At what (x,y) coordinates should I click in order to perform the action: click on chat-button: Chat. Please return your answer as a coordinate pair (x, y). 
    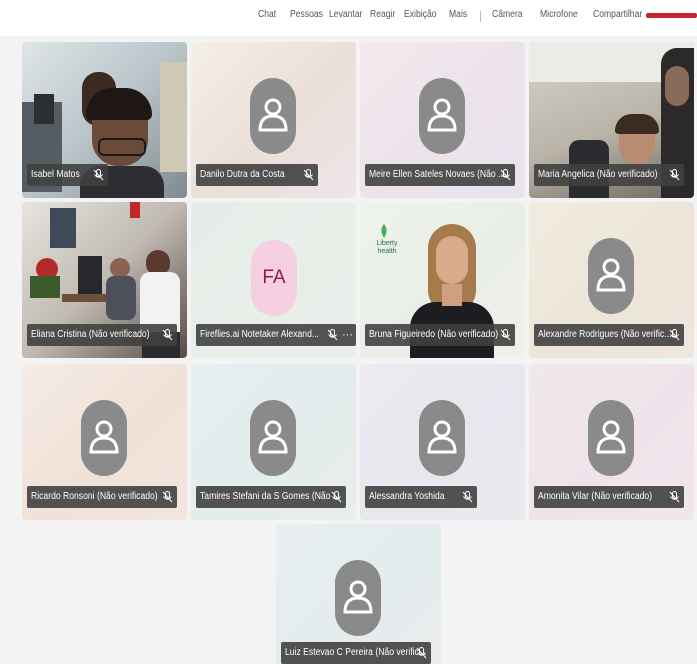
    Looking at the image, I should click on (267, 14).